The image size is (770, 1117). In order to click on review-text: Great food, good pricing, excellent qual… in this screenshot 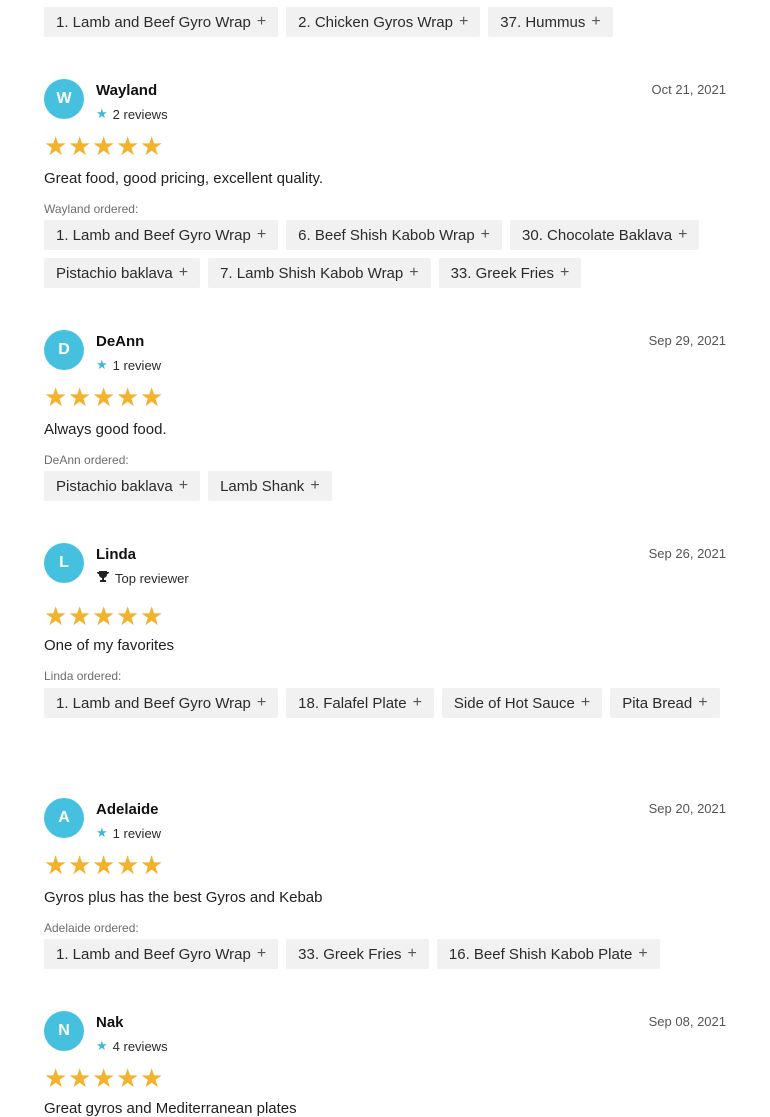, I will do `click(184, 178)`.